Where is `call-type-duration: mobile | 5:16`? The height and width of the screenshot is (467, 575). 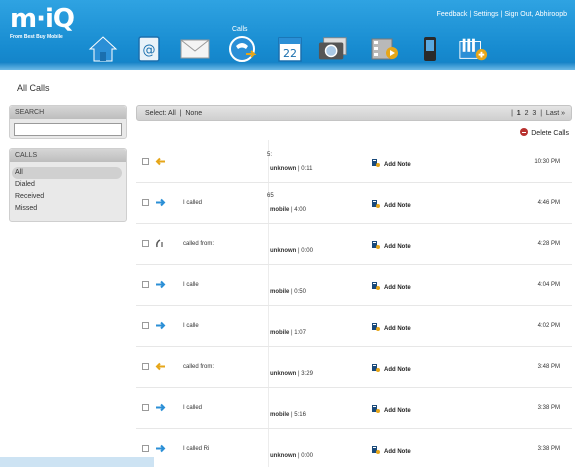 call-type-duration: mobile | 5:16 is located at coordinates (288, 415).